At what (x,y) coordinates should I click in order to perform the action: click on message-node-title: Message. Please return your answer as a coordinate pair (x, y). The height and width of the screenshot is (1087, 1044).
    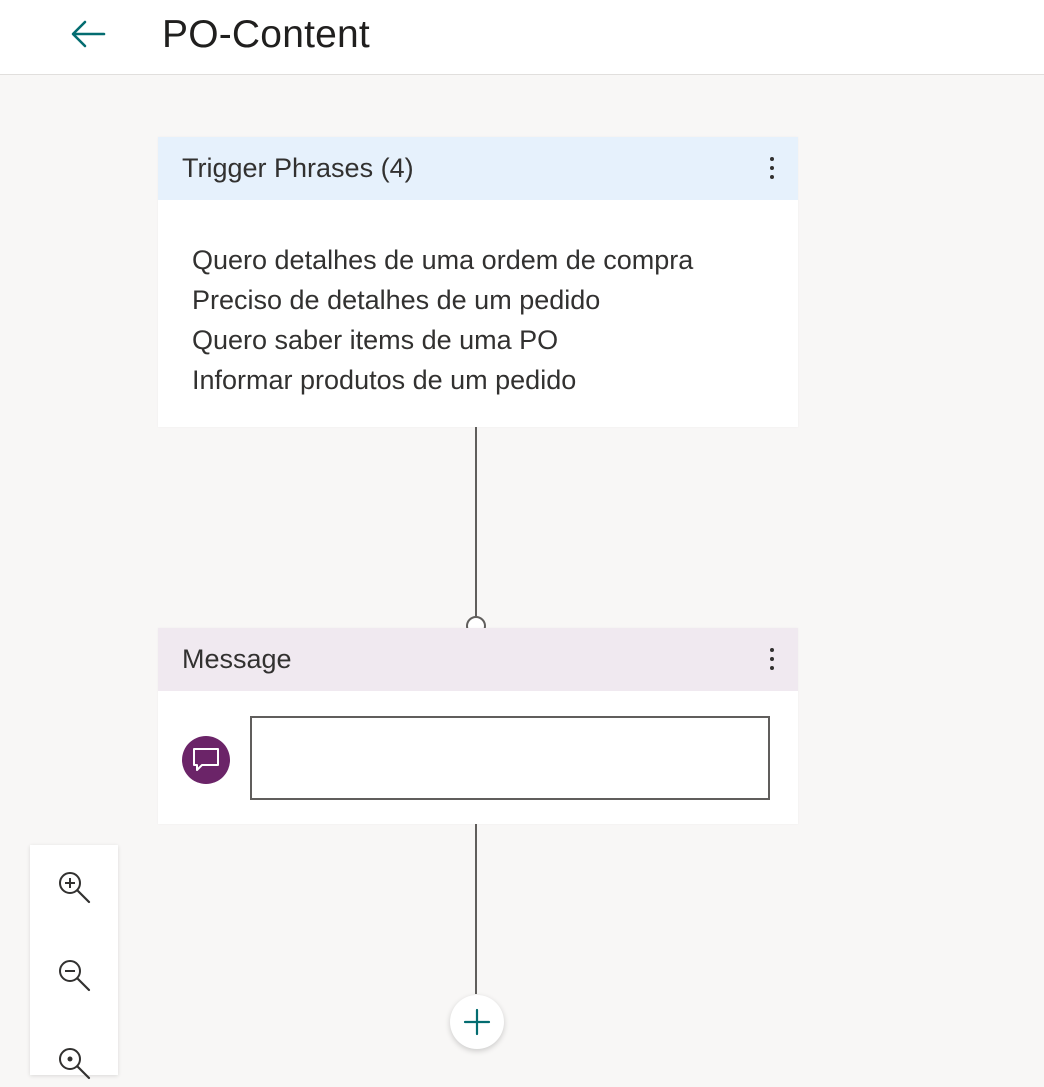
    Looking at the image, I should click on (237, 659).